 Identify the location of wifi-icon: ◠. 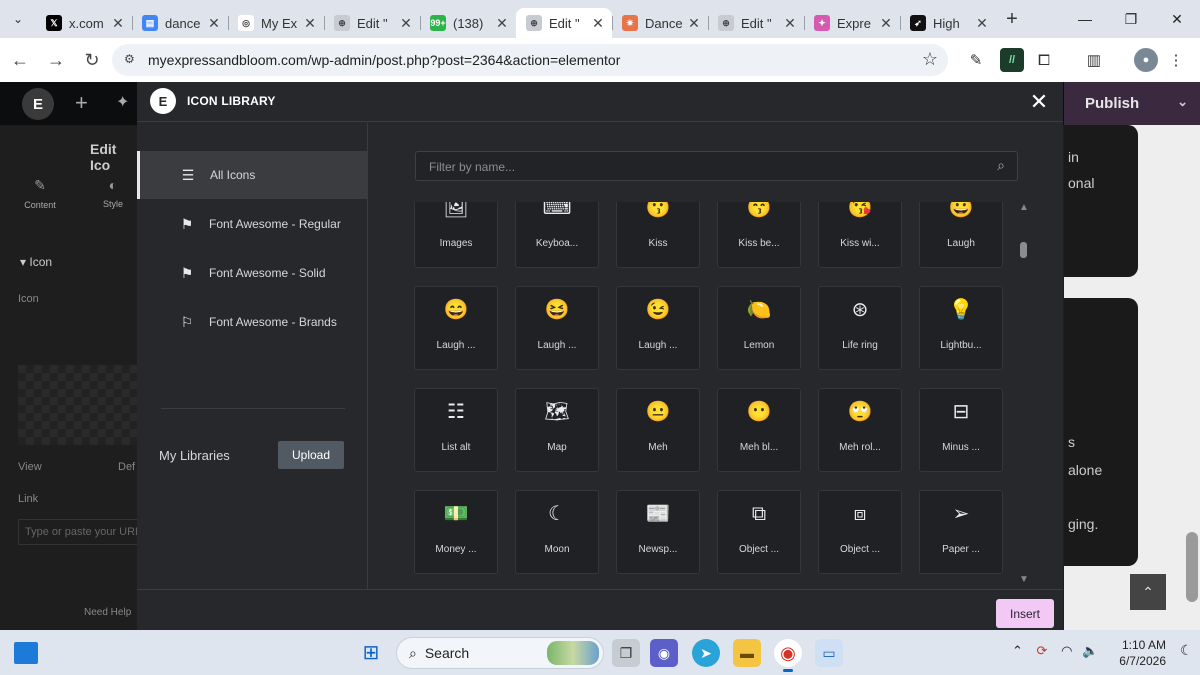
(1066, 650).